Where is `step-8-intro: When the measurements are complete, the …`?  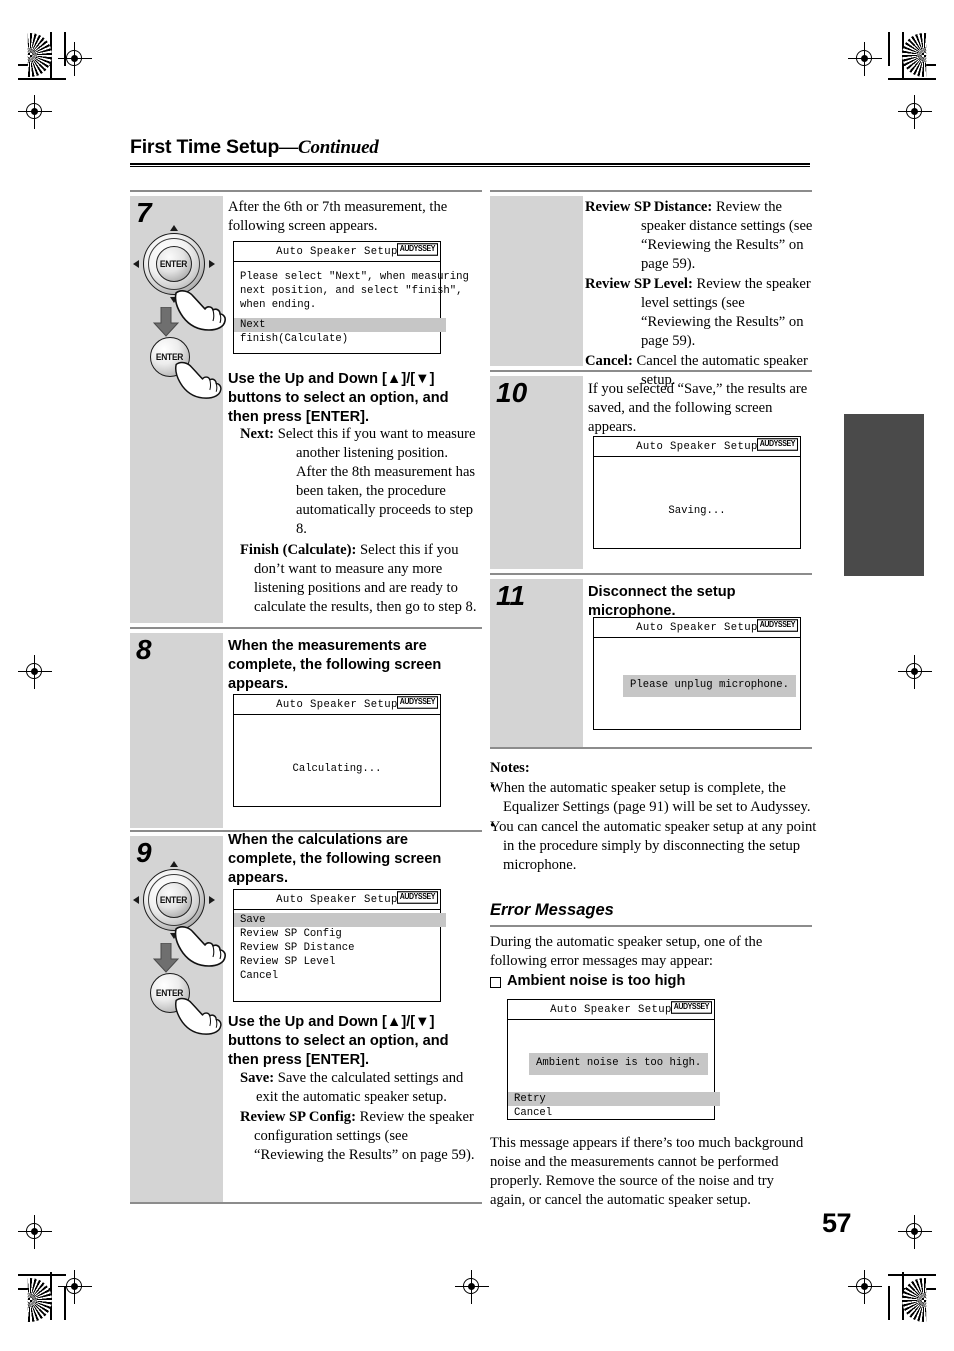
step-8-intro: When the measurements are complete, the … is located at coordinates (335, 665).